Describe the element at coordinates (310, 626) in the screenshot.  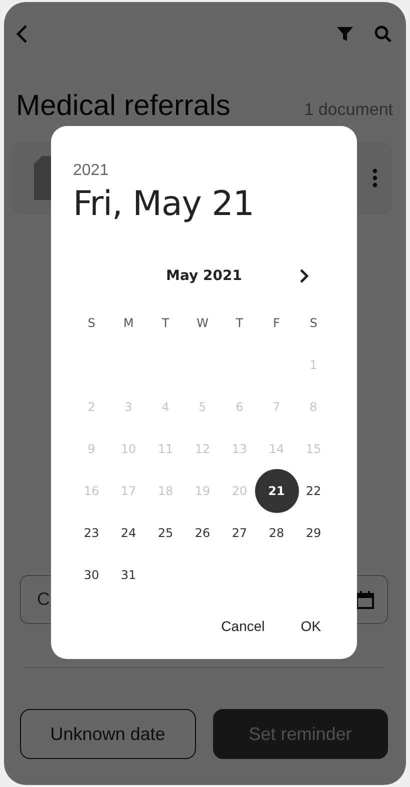
I see `ok-button: OK` at that location.